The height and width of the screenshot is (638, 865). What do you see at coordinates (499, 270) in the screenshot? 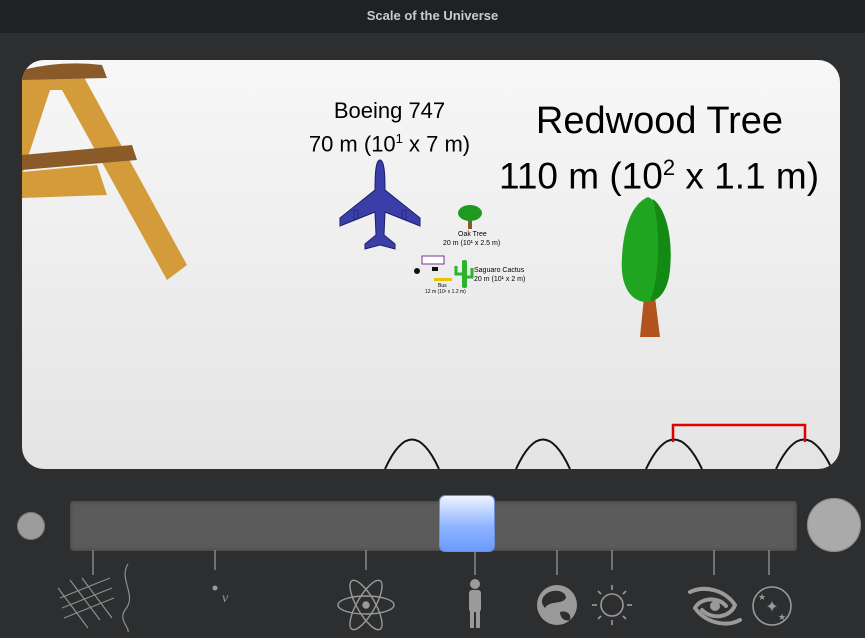
I see `cactus-name: Saguaro Cactus` at bounding box center [499, 270].